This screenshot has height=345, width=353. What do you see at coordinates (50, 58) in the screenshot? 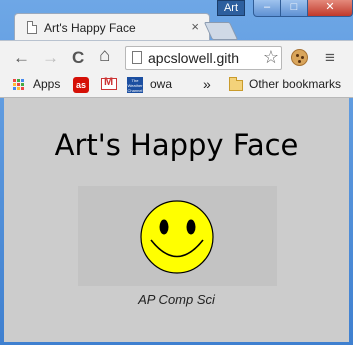
I see `forward-arrow-icon: →` at bounding box center [50, 58].